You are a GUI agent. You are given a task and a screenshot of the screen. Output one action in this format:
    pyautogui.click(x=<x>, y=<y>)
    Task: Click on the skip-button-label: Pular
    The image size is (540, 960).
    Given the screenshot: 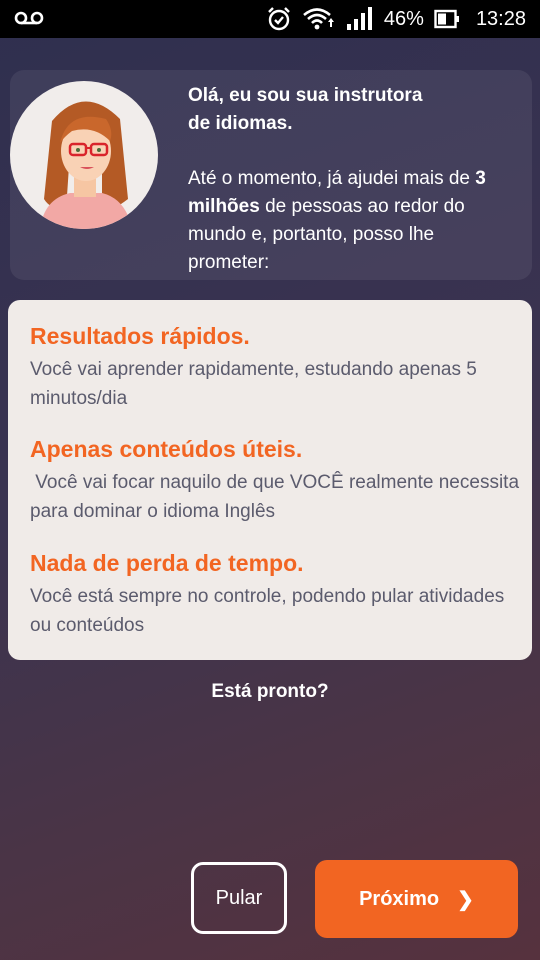 What is the action you would take?
    pyautogui.click(x=239, y=897)
    